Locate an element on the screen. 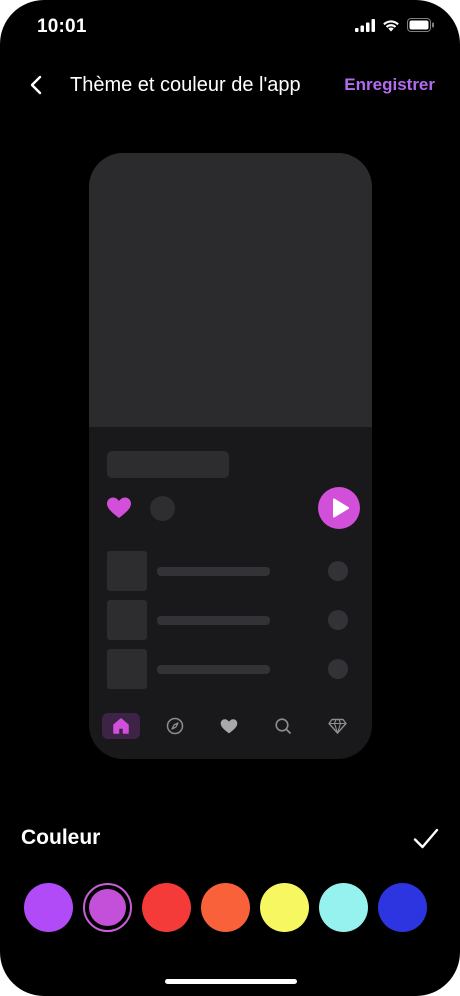  preview-tab-bar is located at coordinates (230, 725).